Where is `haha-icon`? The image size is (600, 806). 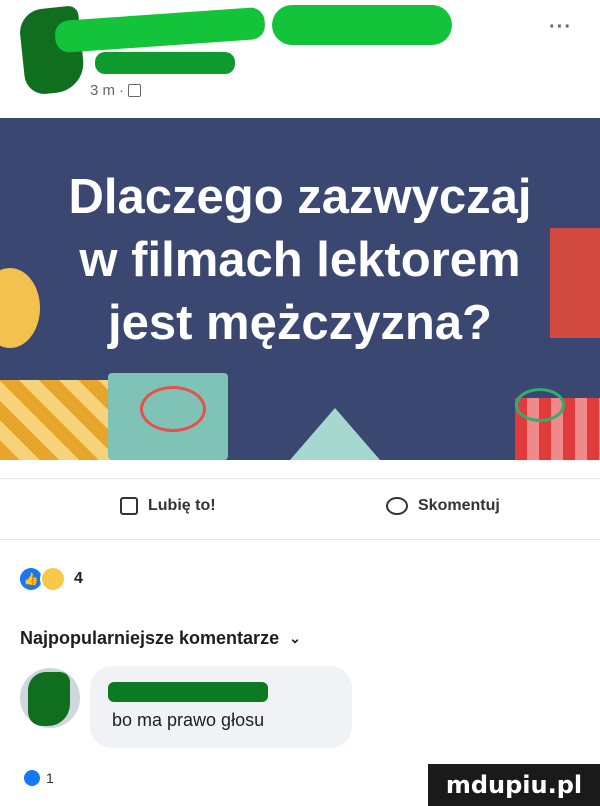 haha-icon is located at coordinates (53, 579).